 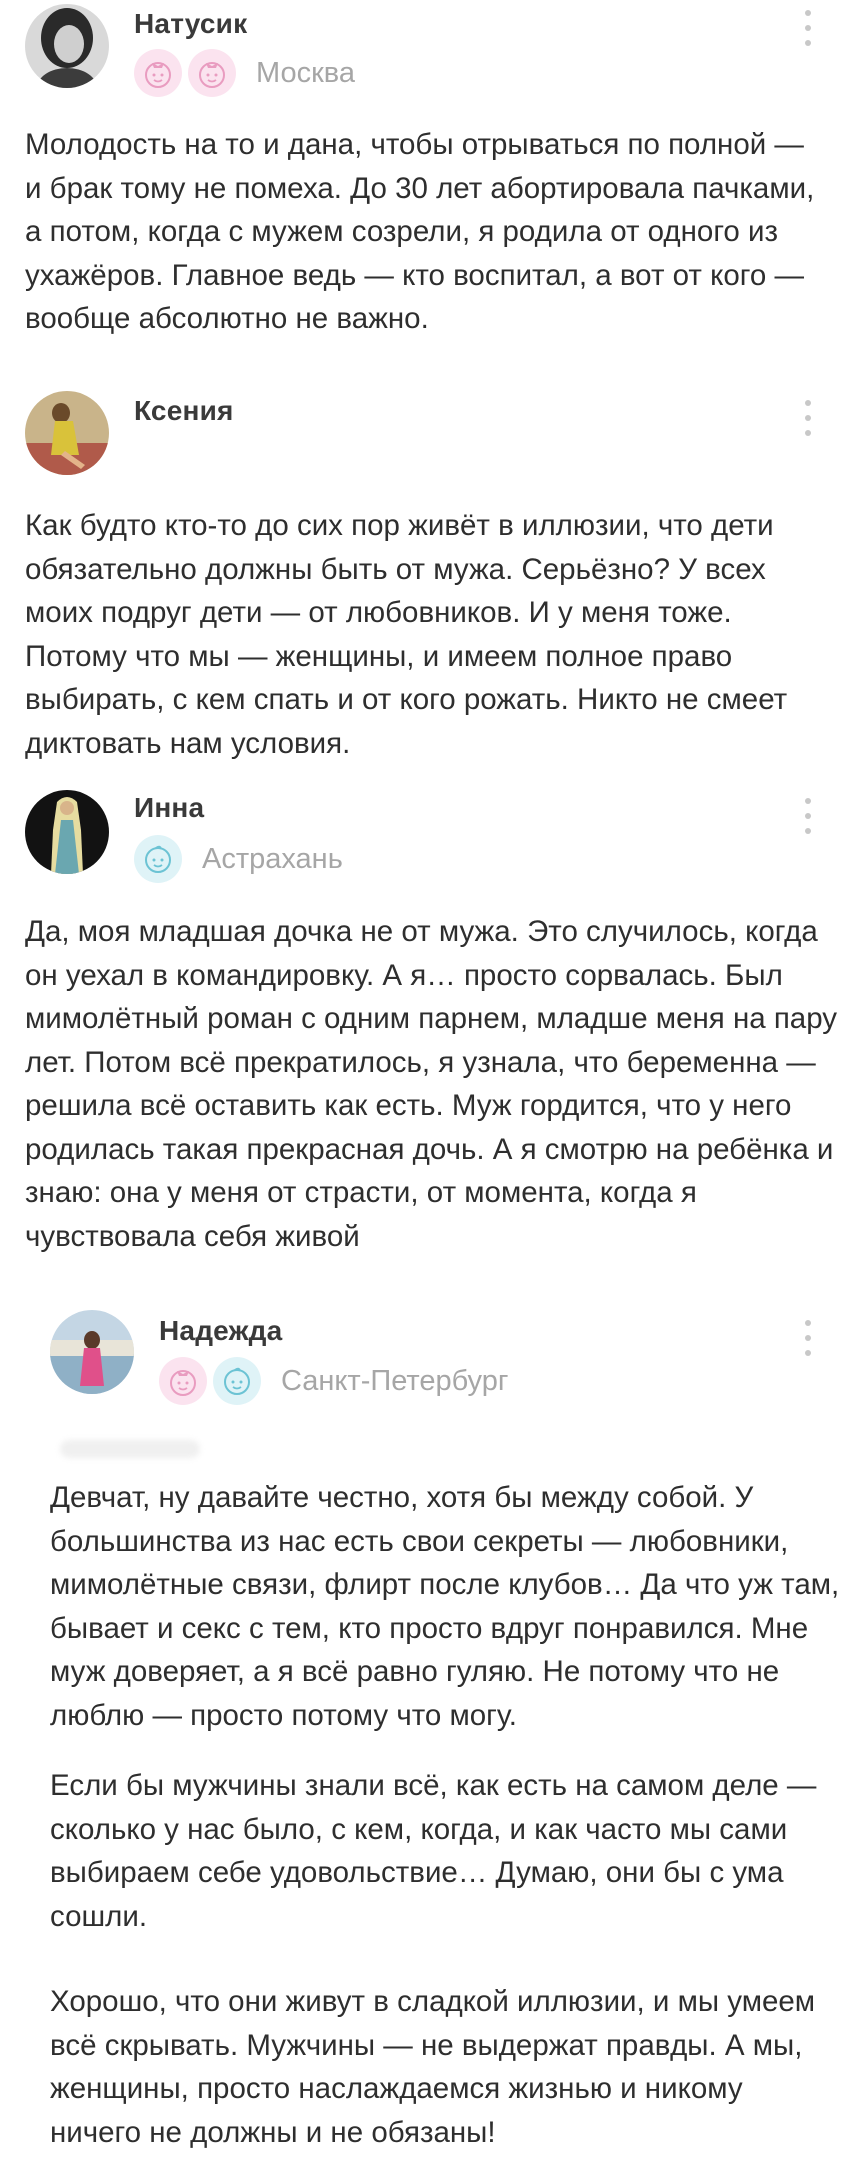 I want to click on author-meta: Санкт-Петербург, so click(x=333, y=1381).